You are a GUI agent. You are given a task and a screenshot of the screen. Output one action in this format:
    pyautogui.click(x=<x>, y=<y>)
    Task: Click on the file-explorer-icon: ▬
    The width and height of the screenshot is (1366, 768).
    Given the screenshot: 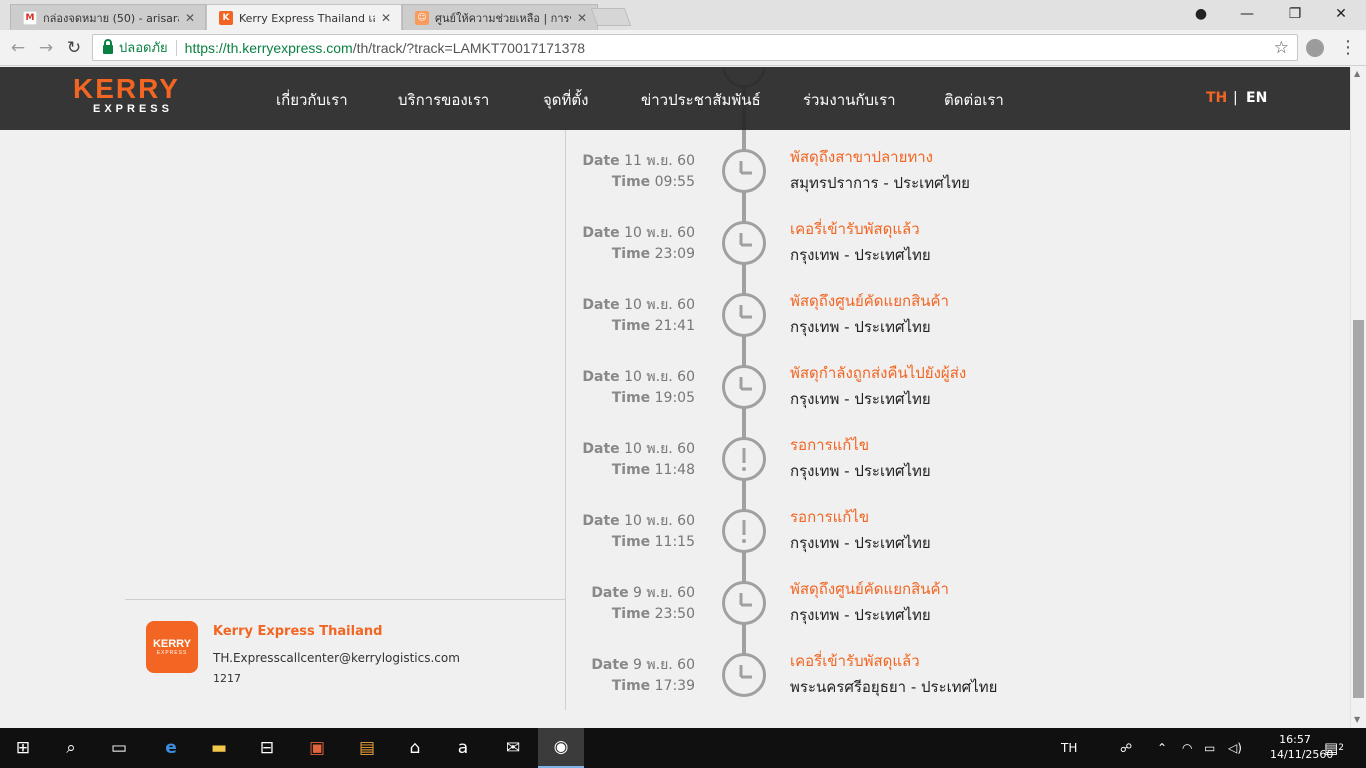 What is the action you would take?
    pyautogui.click(x=219, y=748)
    